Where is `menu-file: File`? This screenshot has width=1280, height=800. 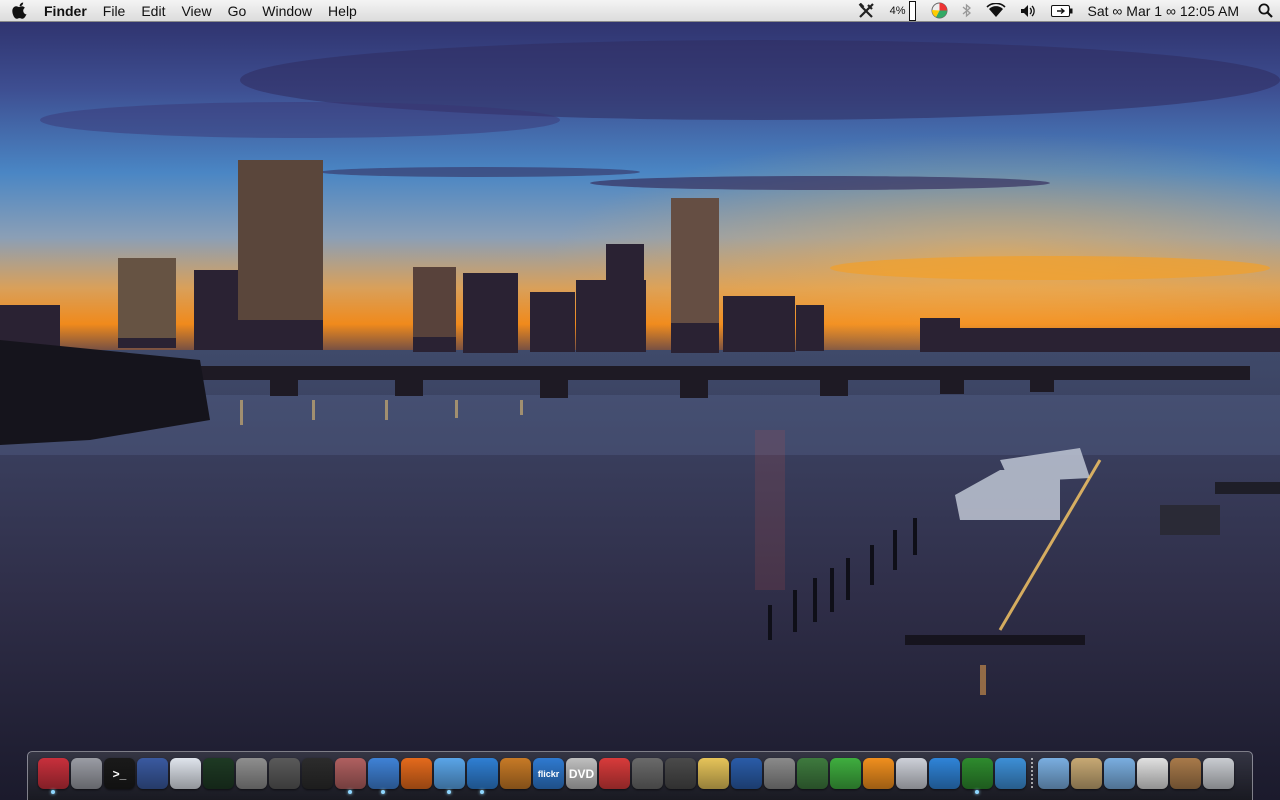
menu-file: File is located at coordinates (114, 11).